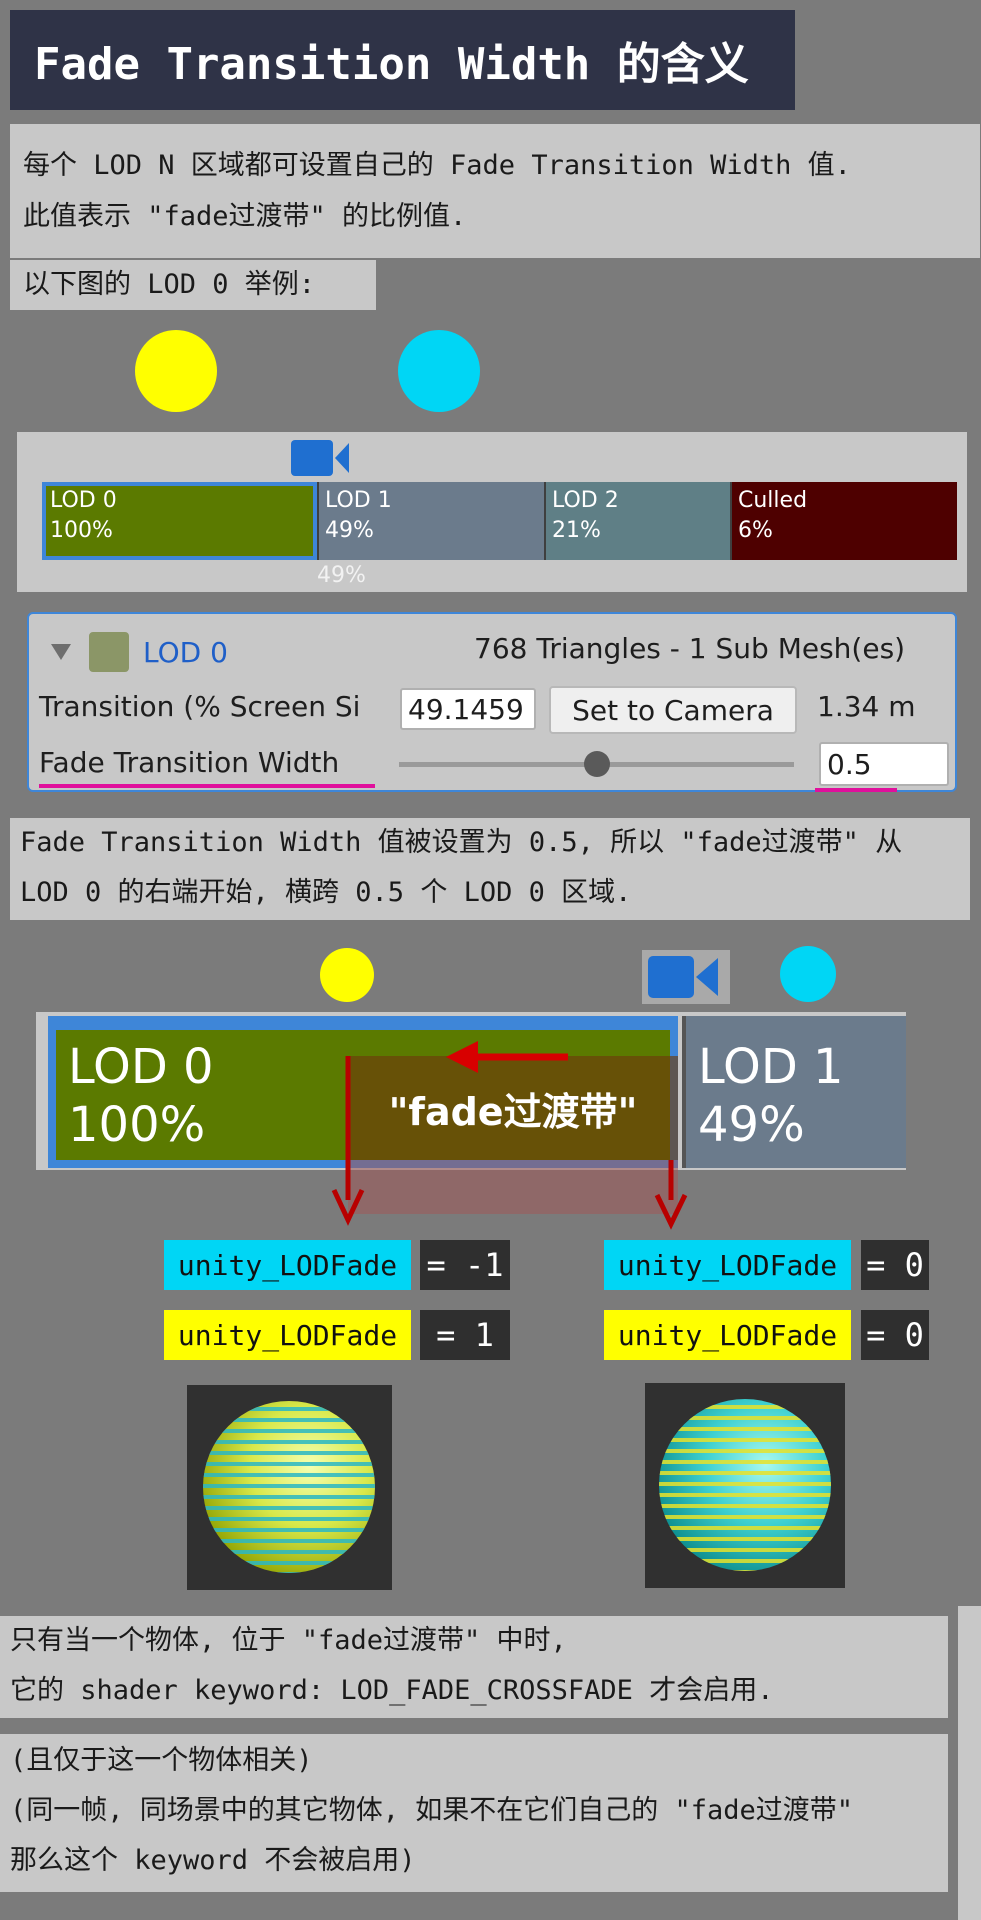  I want to click on arrow-left-icon, so click(507, 1057).